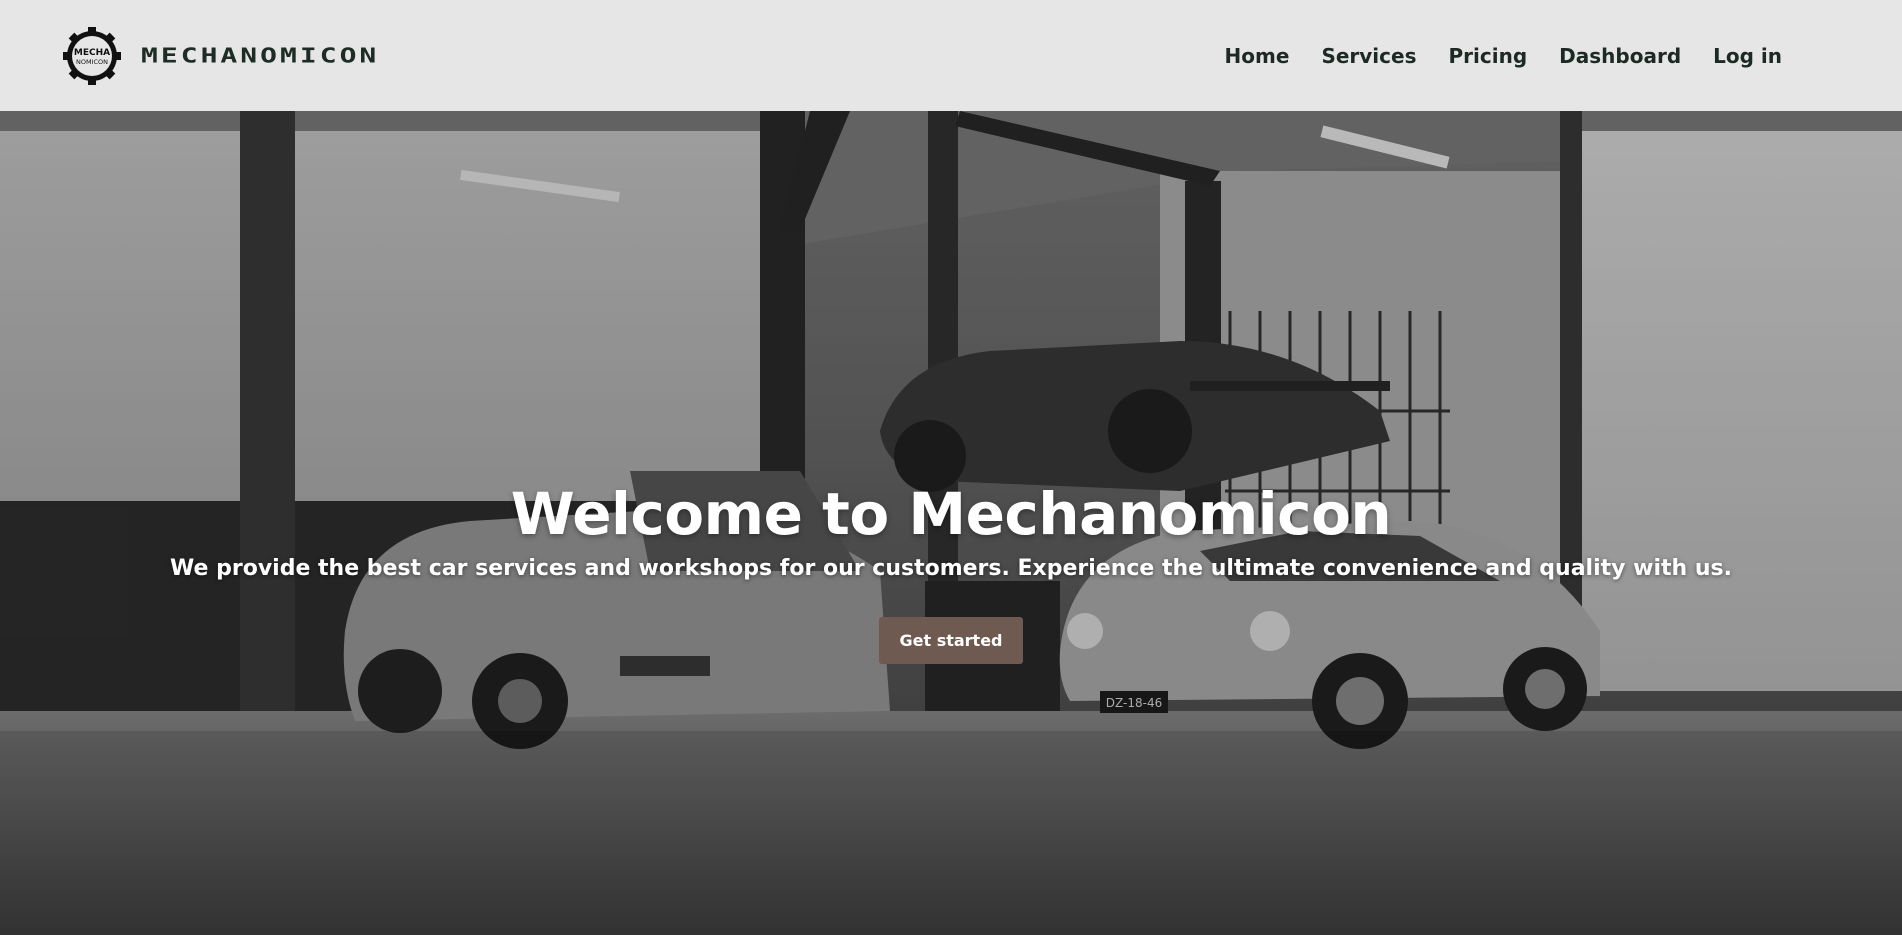 The height and width of the screenshot is (935, 1902). I want to click on nav-services-link: Services, so click(1368, 56).